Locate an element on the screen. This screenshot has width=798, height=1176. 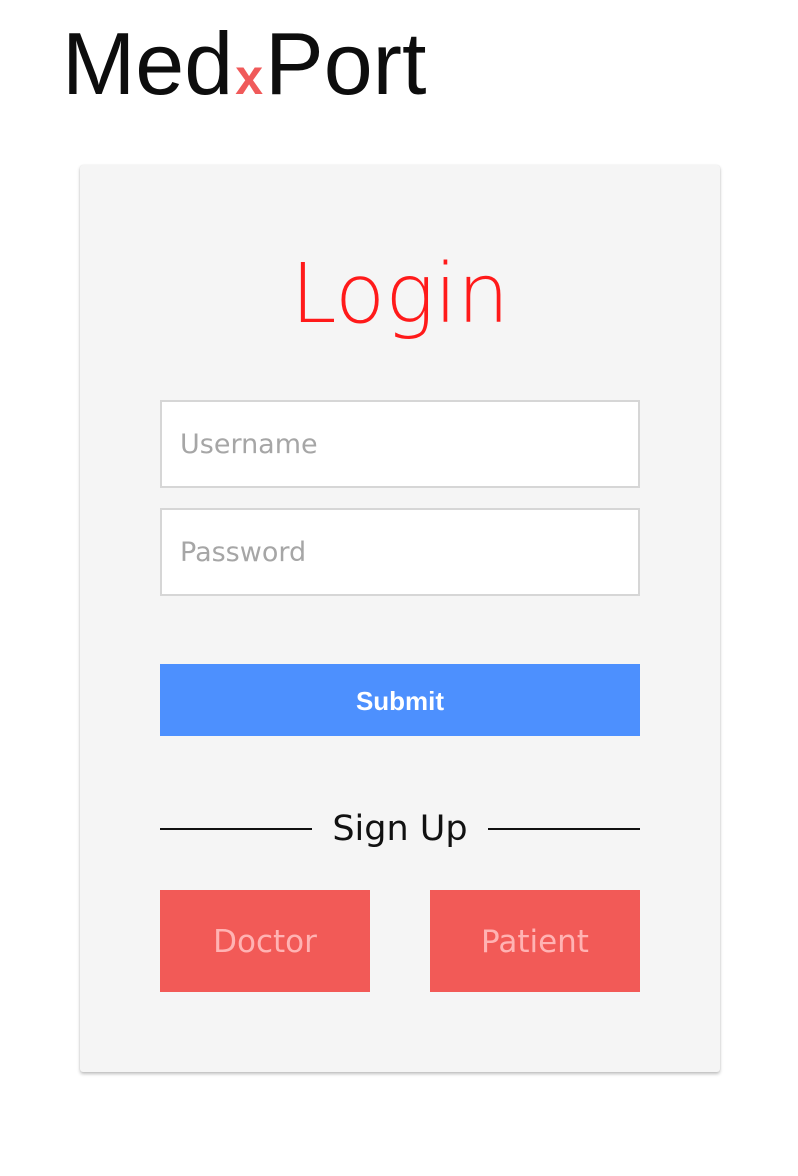
password-input is located at coordinates (400, 552).